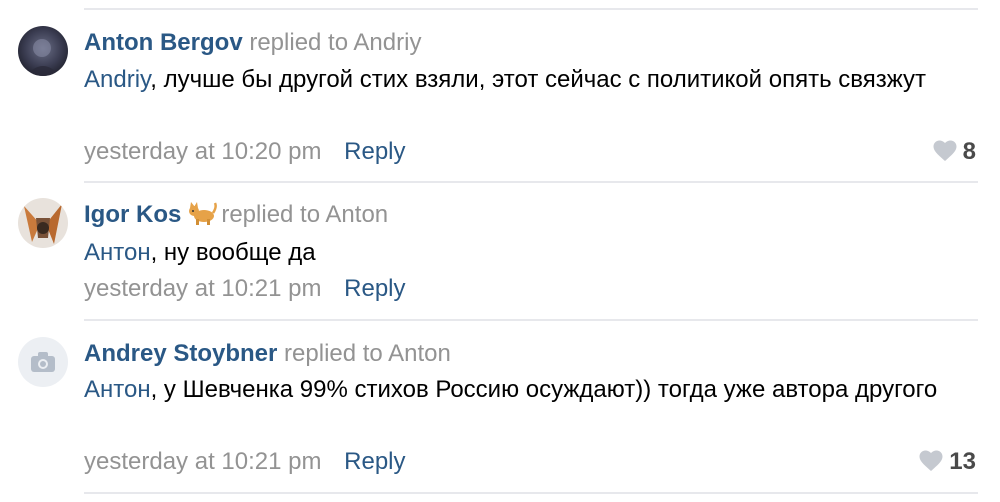 This screenshot has width=1000, height=502. Describe the element at coordinates (529, 253) in the screenshot. I see `comment-text: Антон, ну вообще да` at that location.